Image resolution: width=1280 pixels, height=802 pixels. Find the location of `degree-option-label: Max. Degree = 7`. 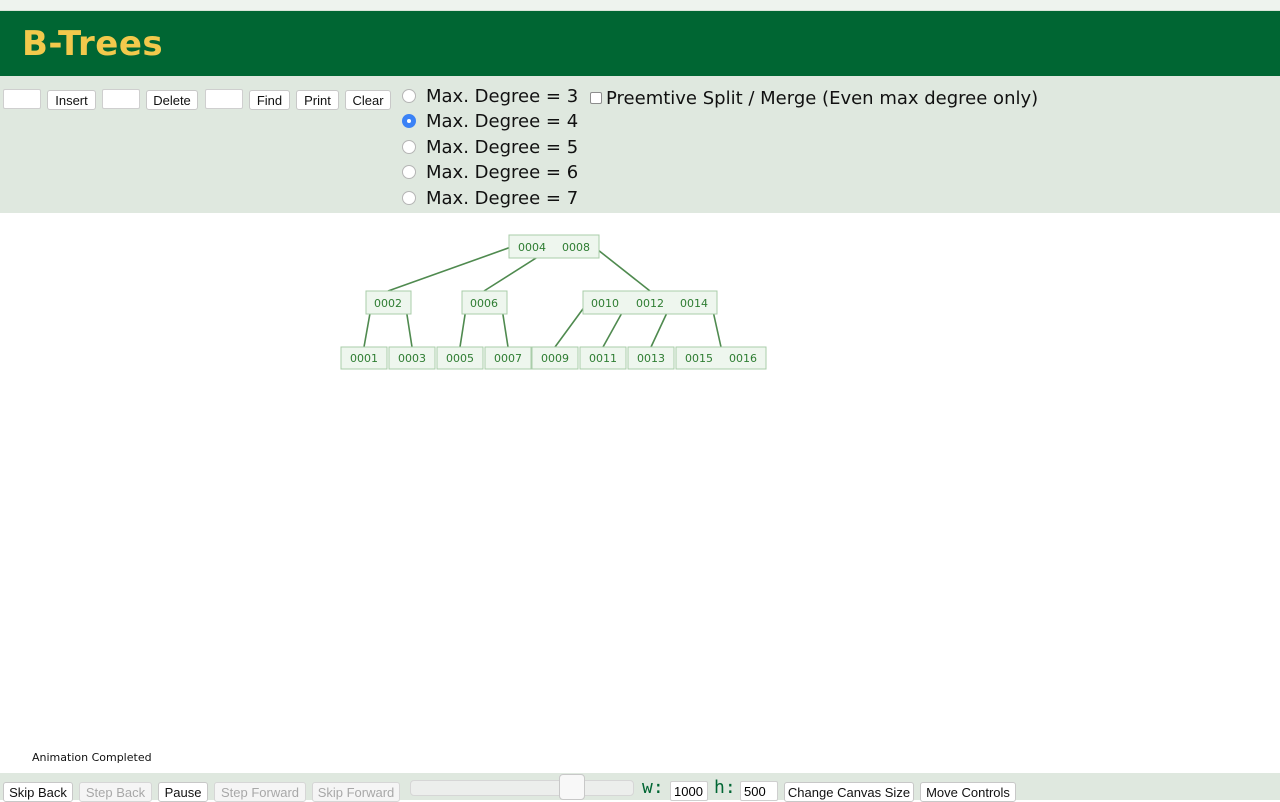

degree-option-label: Max. Degree = 7 is located at coordinates (502, 198).